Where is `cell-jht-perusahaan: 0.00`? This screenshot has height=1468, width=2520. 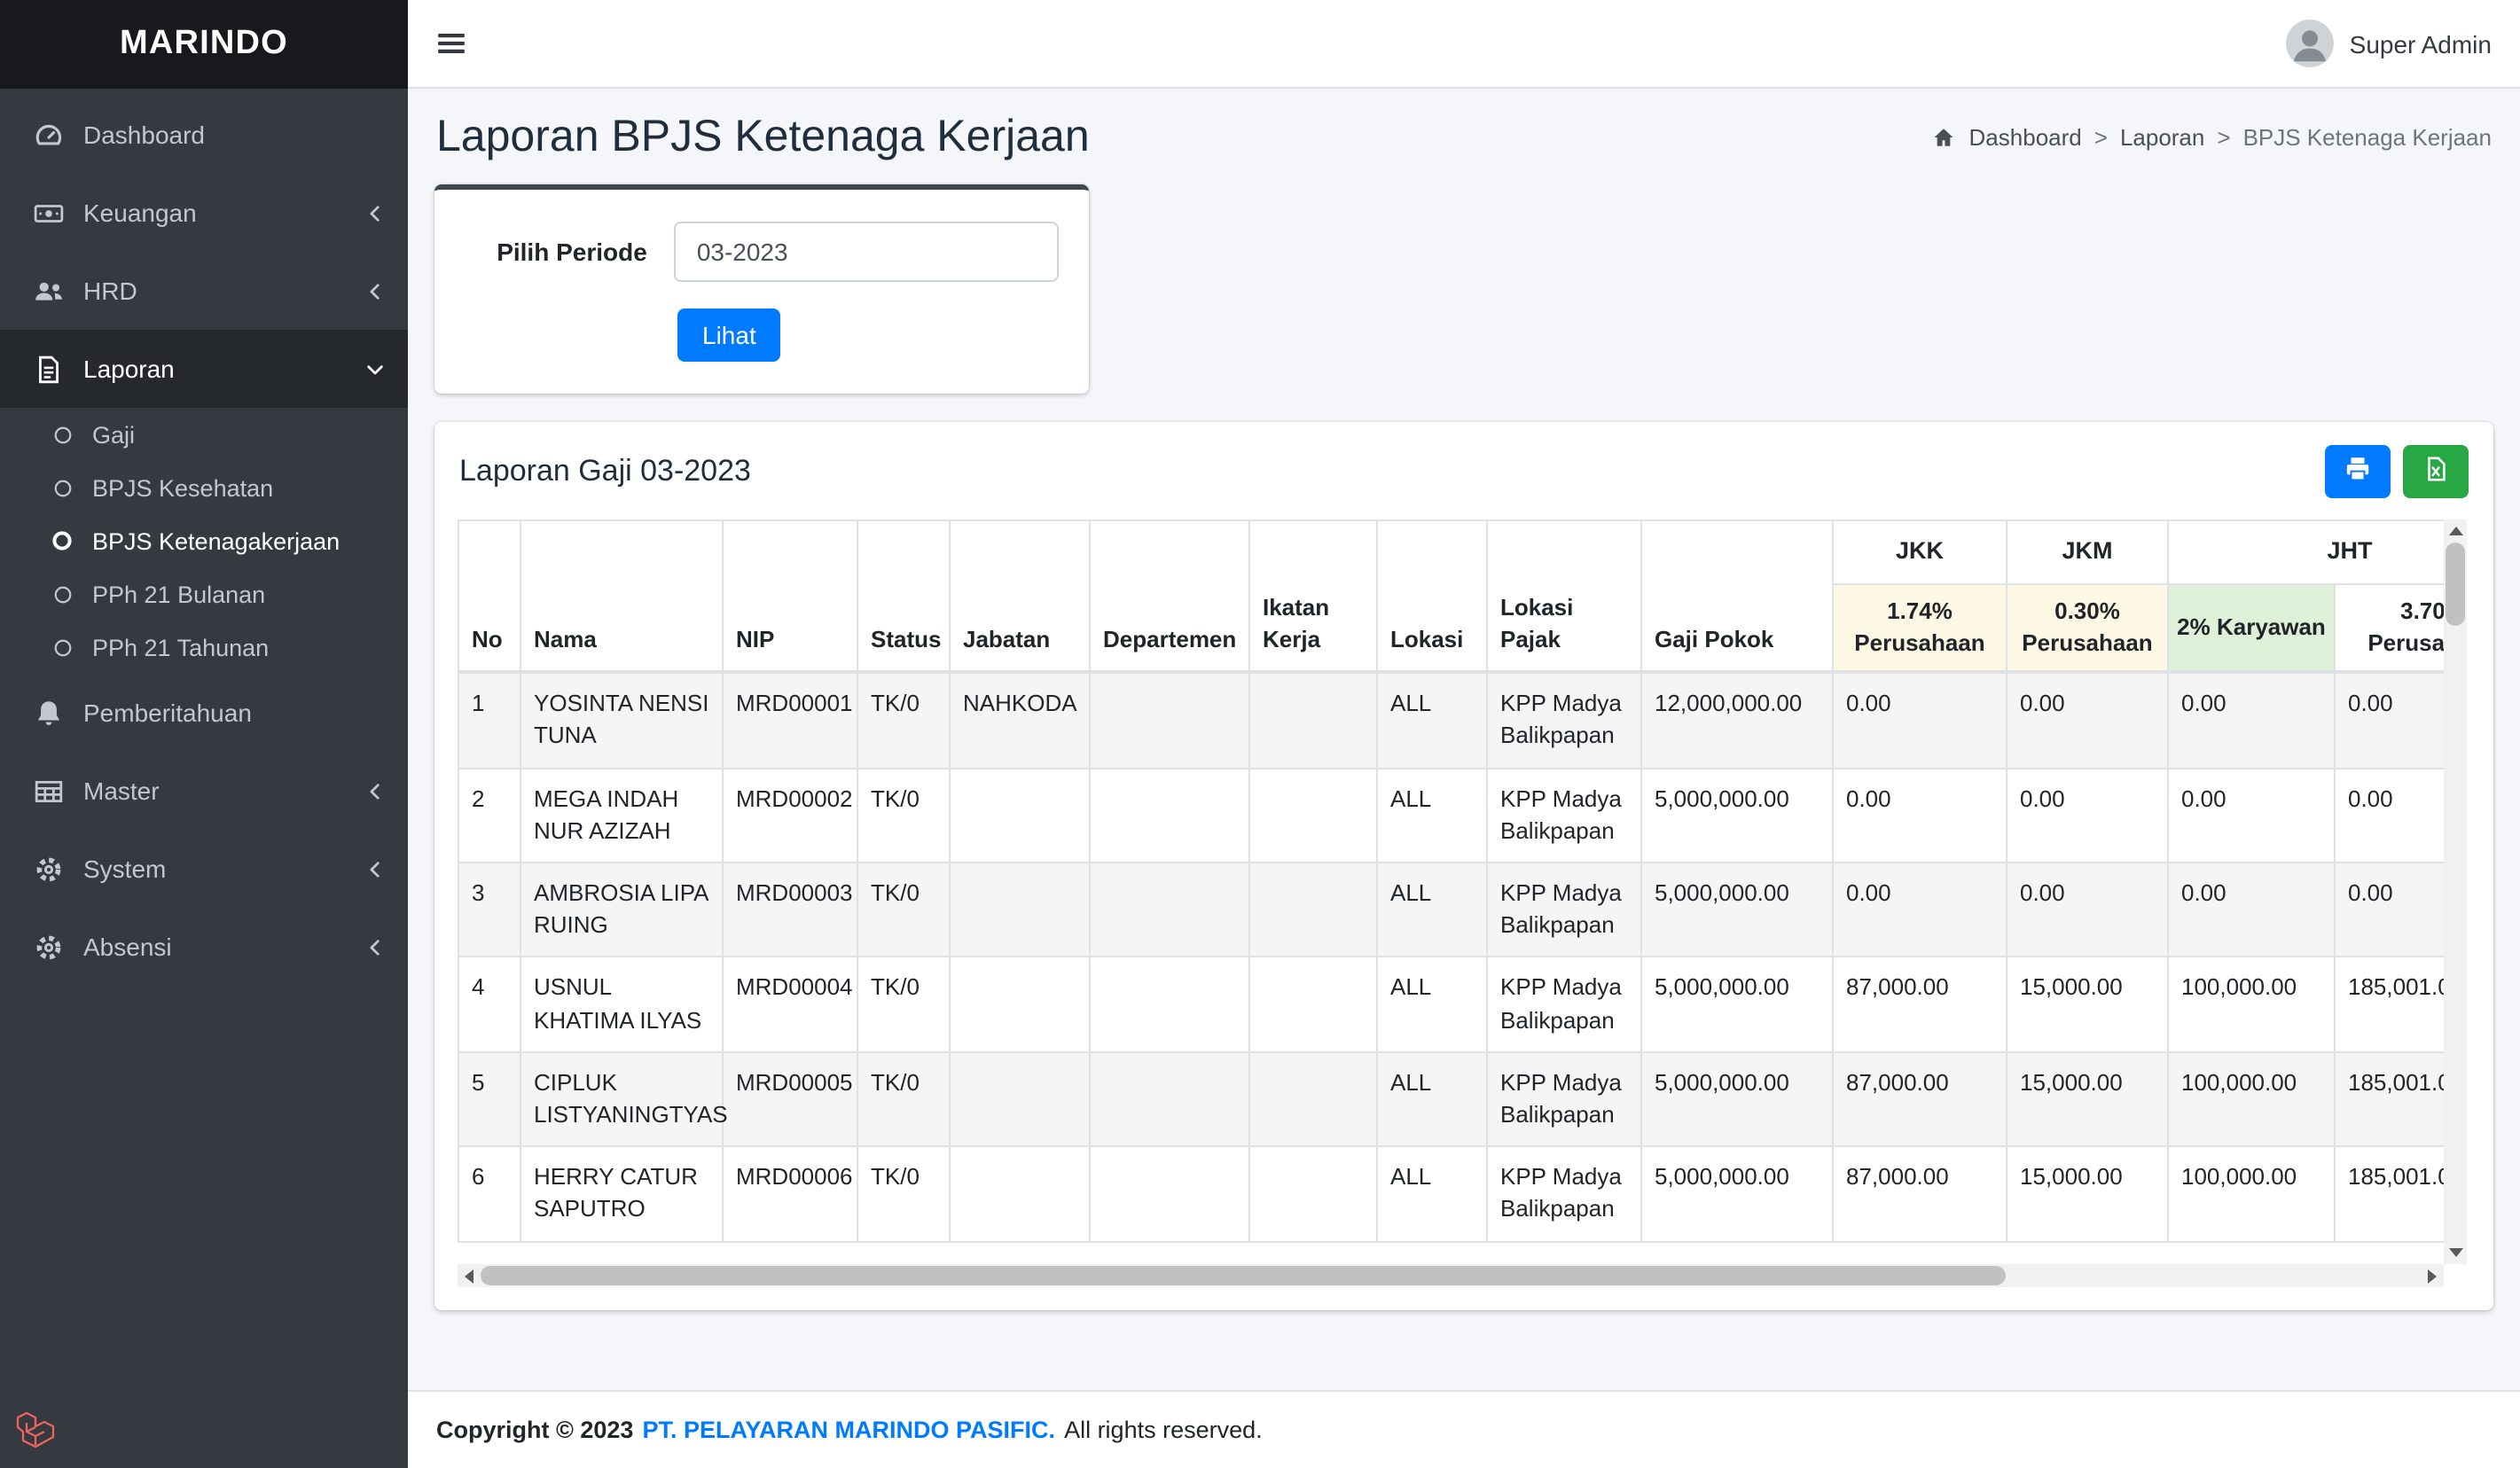
cell-jht-perusahaan: 0.00 is located at coordinates (2388, 910).